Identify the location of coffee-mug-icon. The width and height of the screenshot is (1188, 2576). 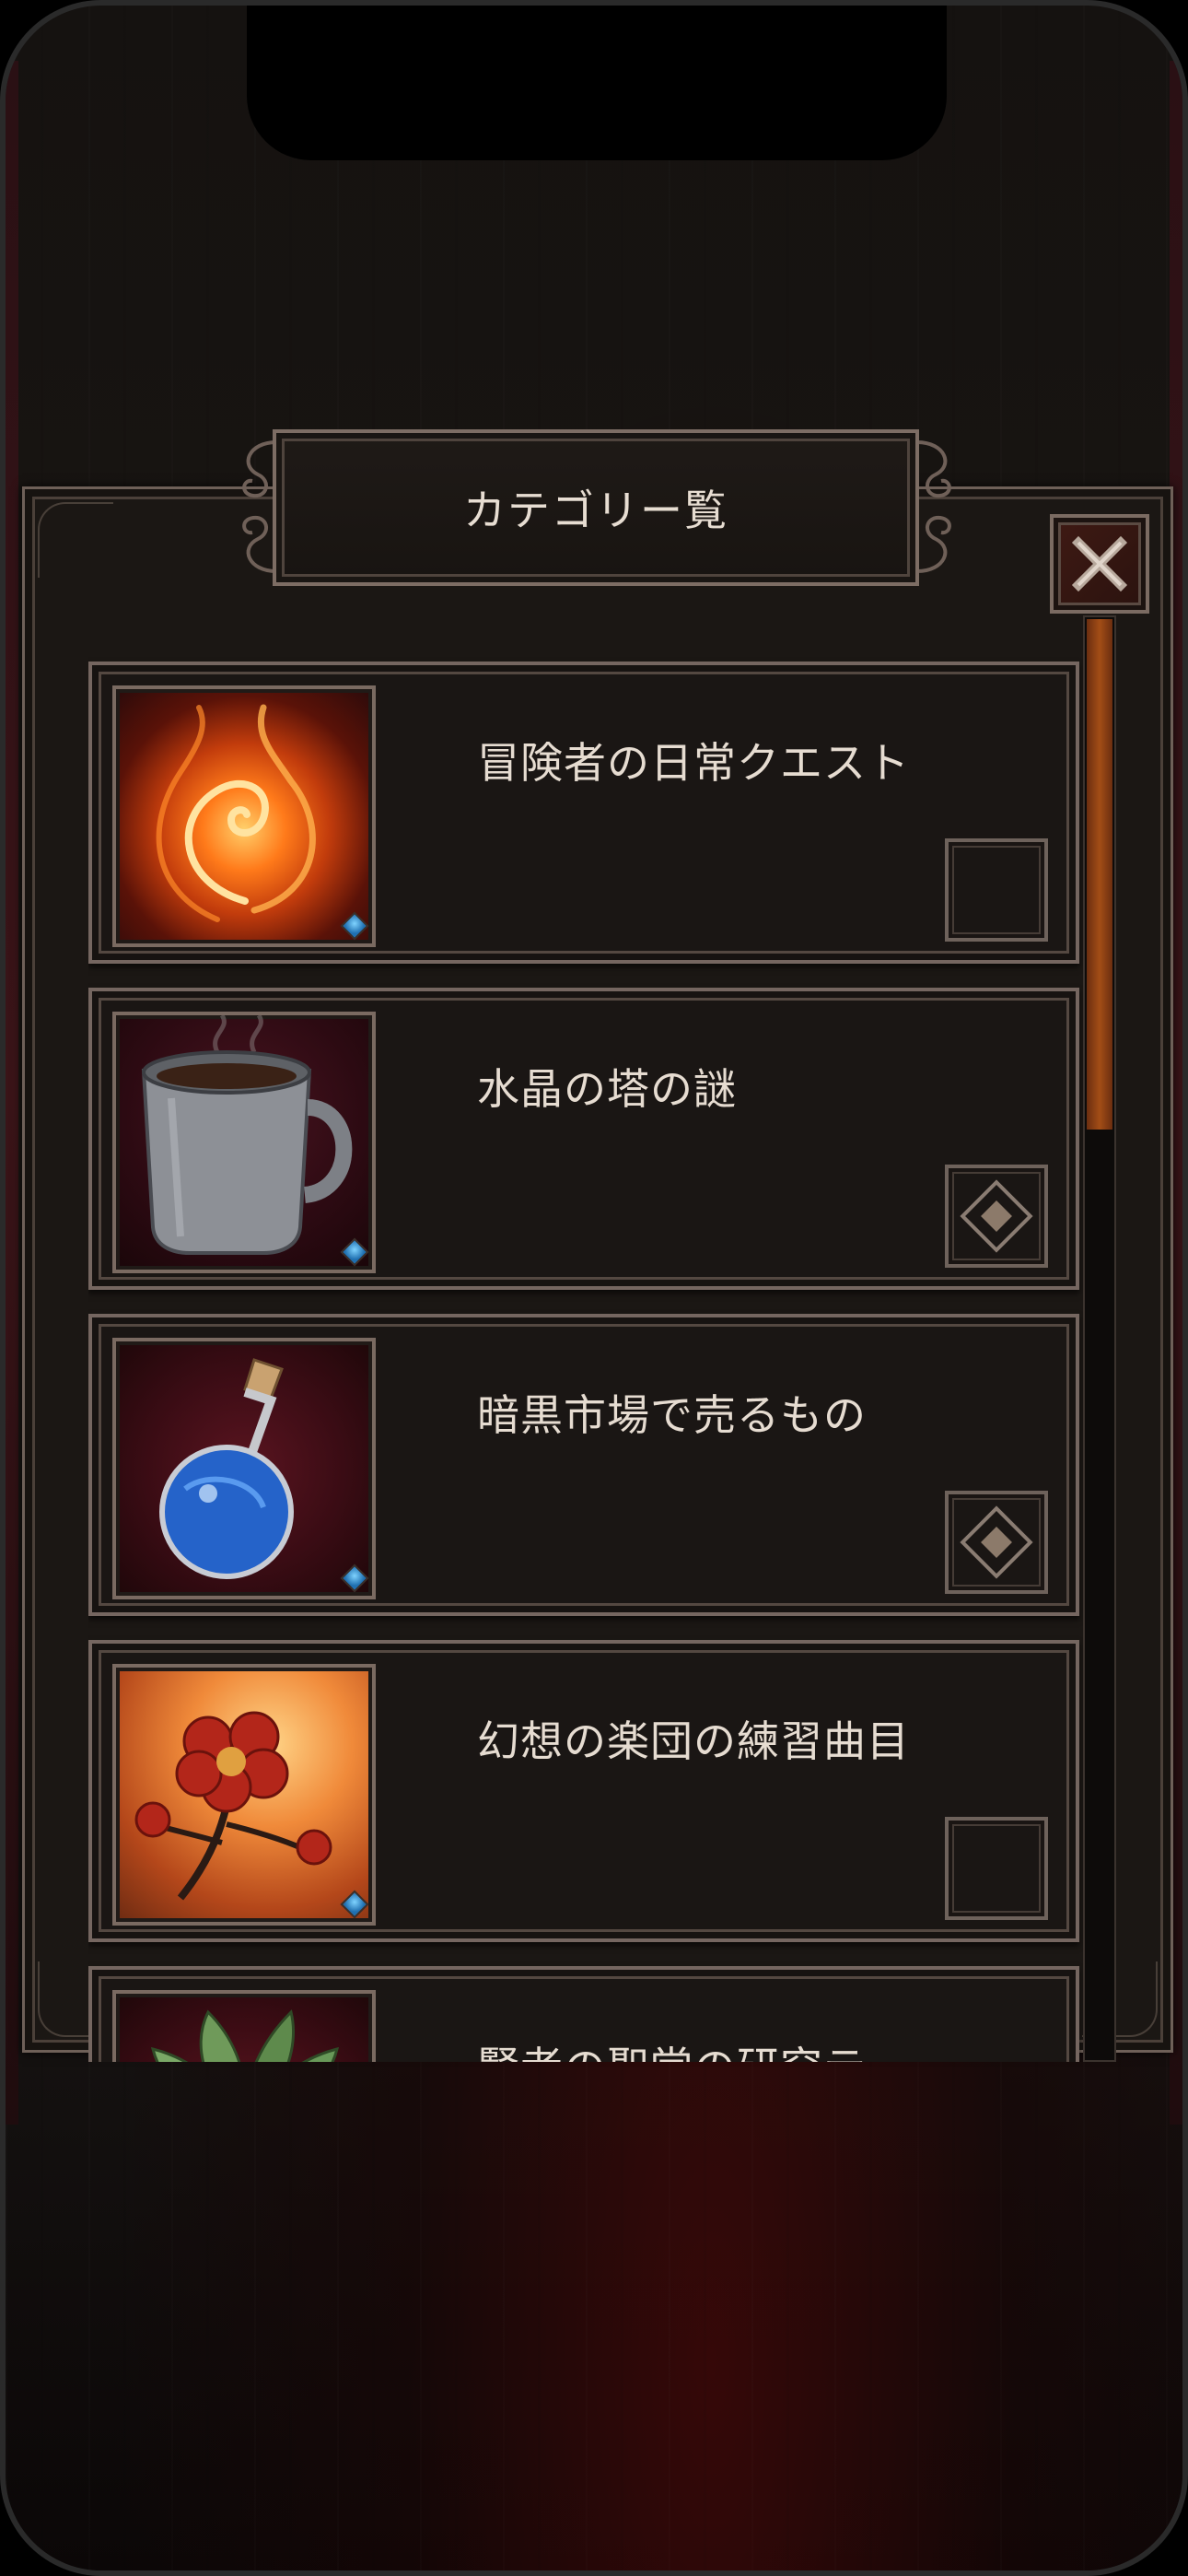
(244, 1142).